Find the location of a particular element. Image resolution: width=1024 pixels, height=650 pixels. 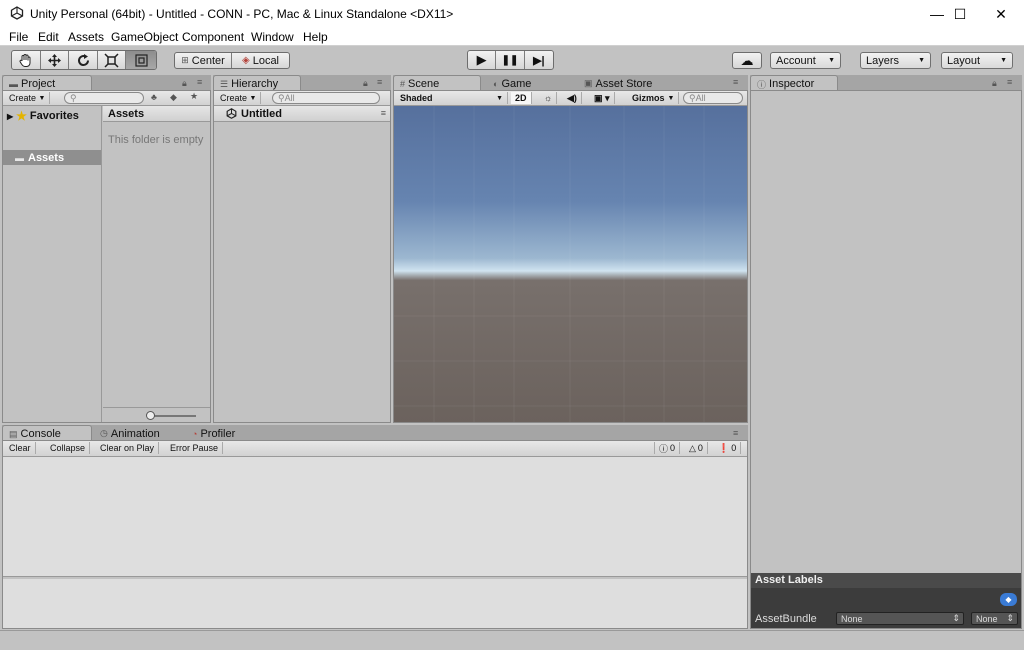

pause-button: ❚❚ is located at coordinates (510, 60).